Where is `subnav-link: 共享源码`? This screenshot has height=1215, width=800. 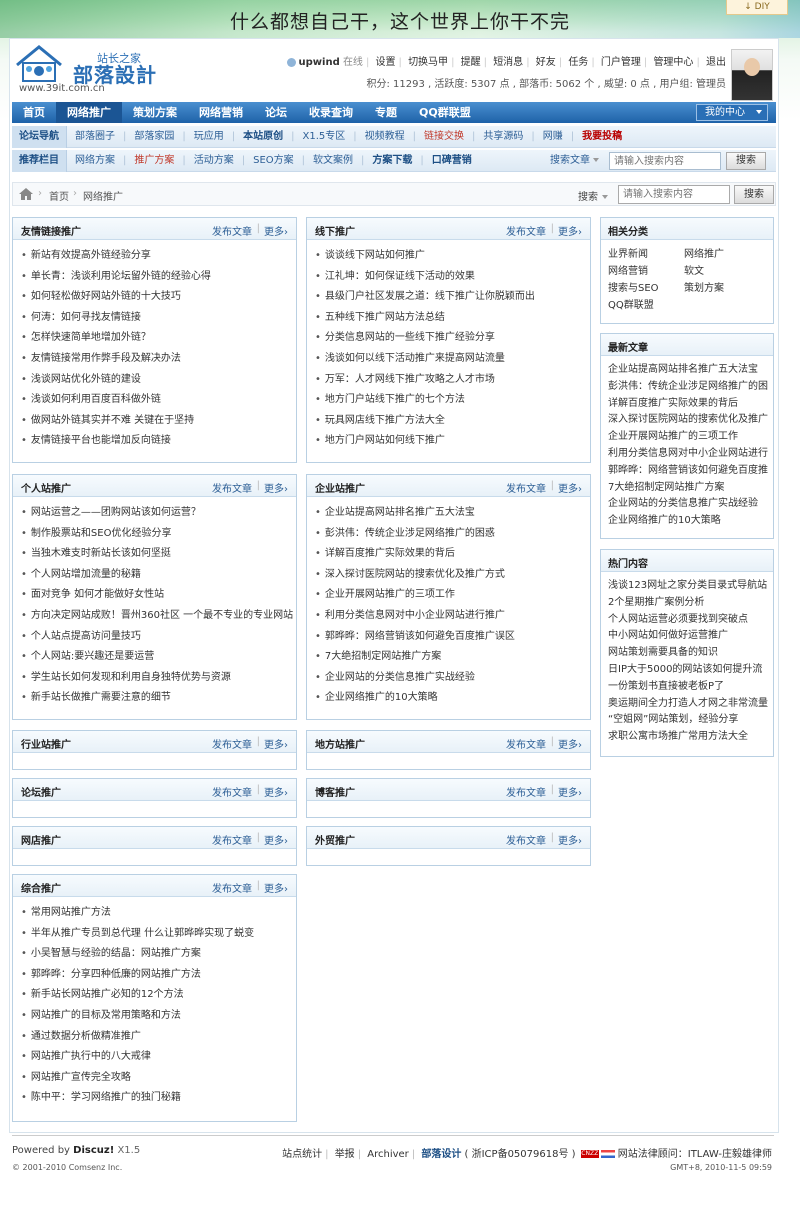
subnav-link: 共享源码 is located at coordinates (503, 137).